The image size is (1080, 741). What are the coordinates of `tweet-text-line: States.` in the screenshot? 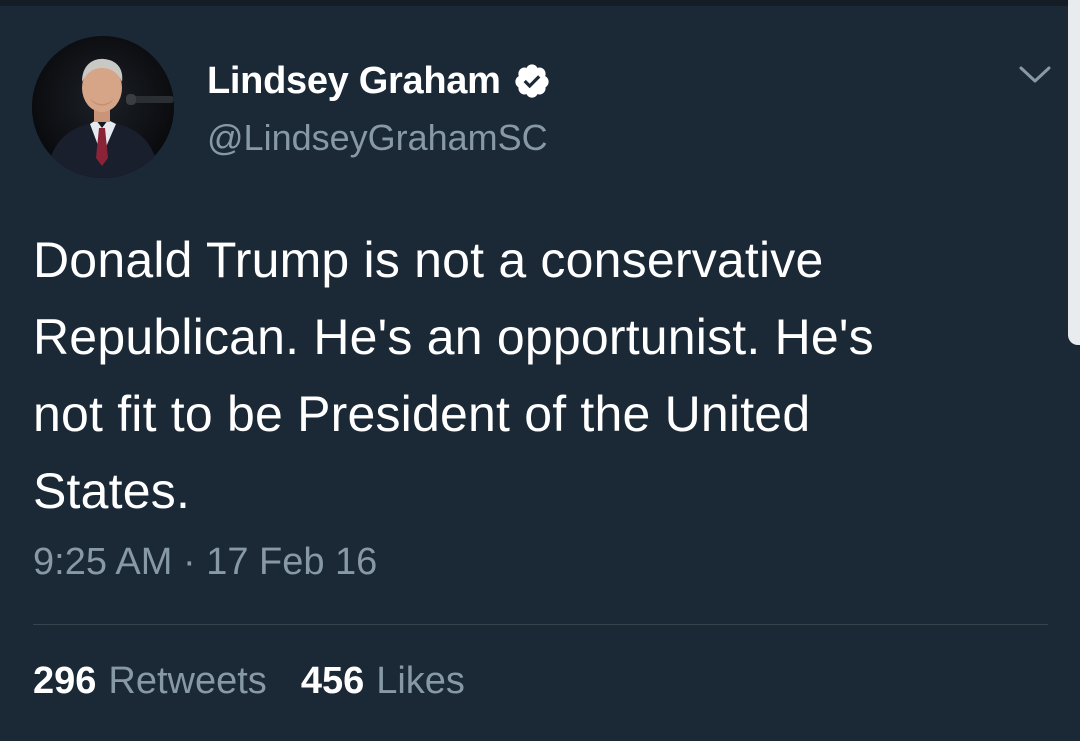 It's located at (112, 491).